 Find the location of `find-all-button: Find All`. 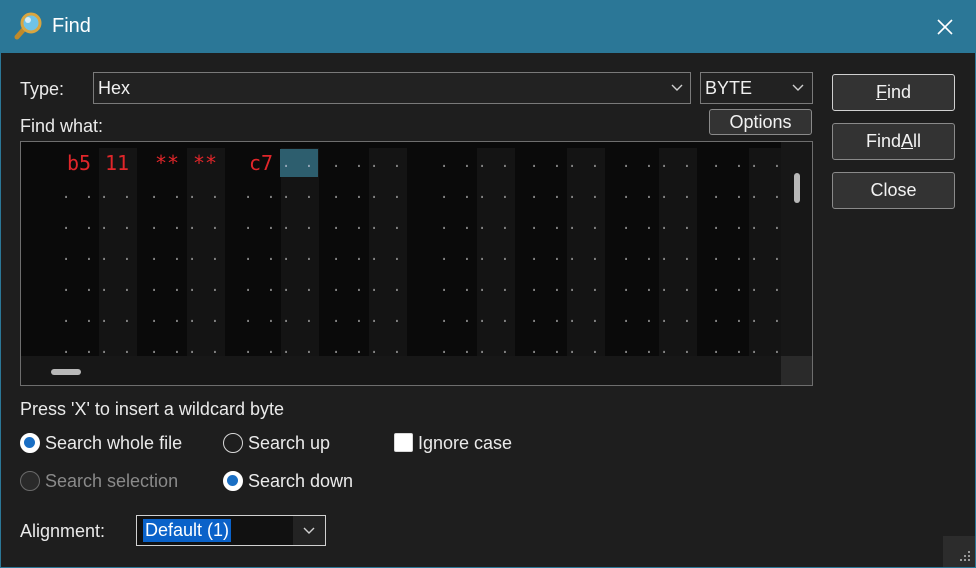

find-all-button: Find All is located at coordinates (893, 141).